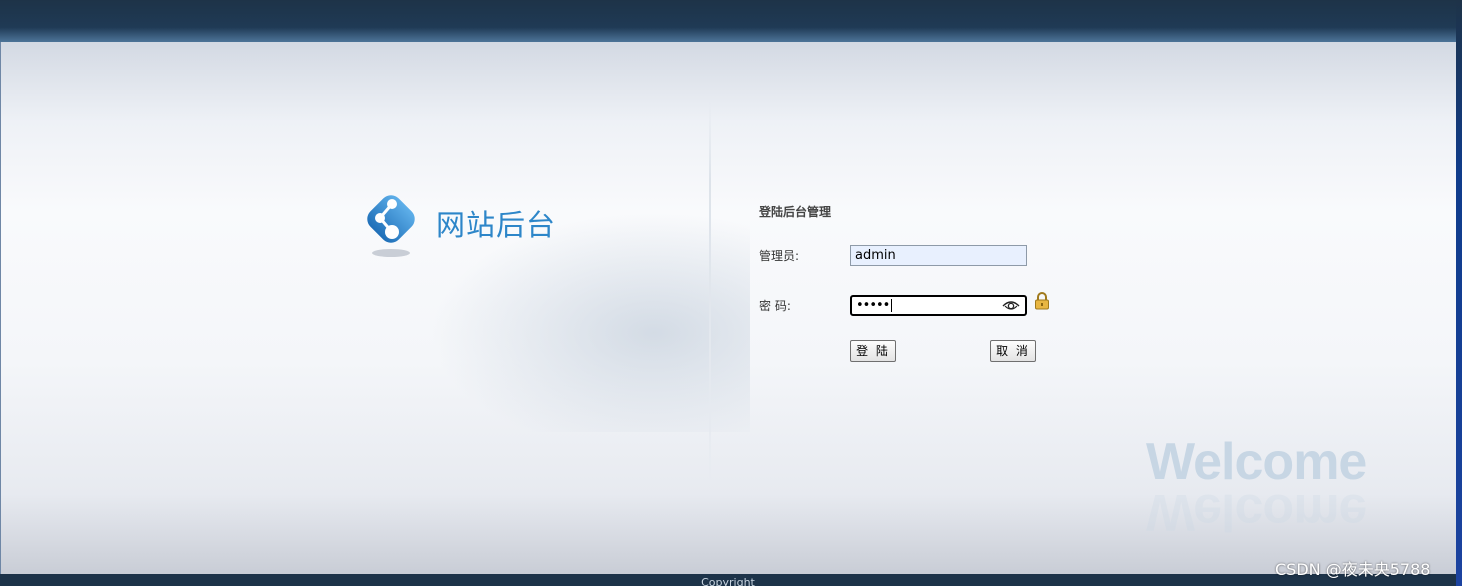  I want to click on share-icon, so click(391, 226).